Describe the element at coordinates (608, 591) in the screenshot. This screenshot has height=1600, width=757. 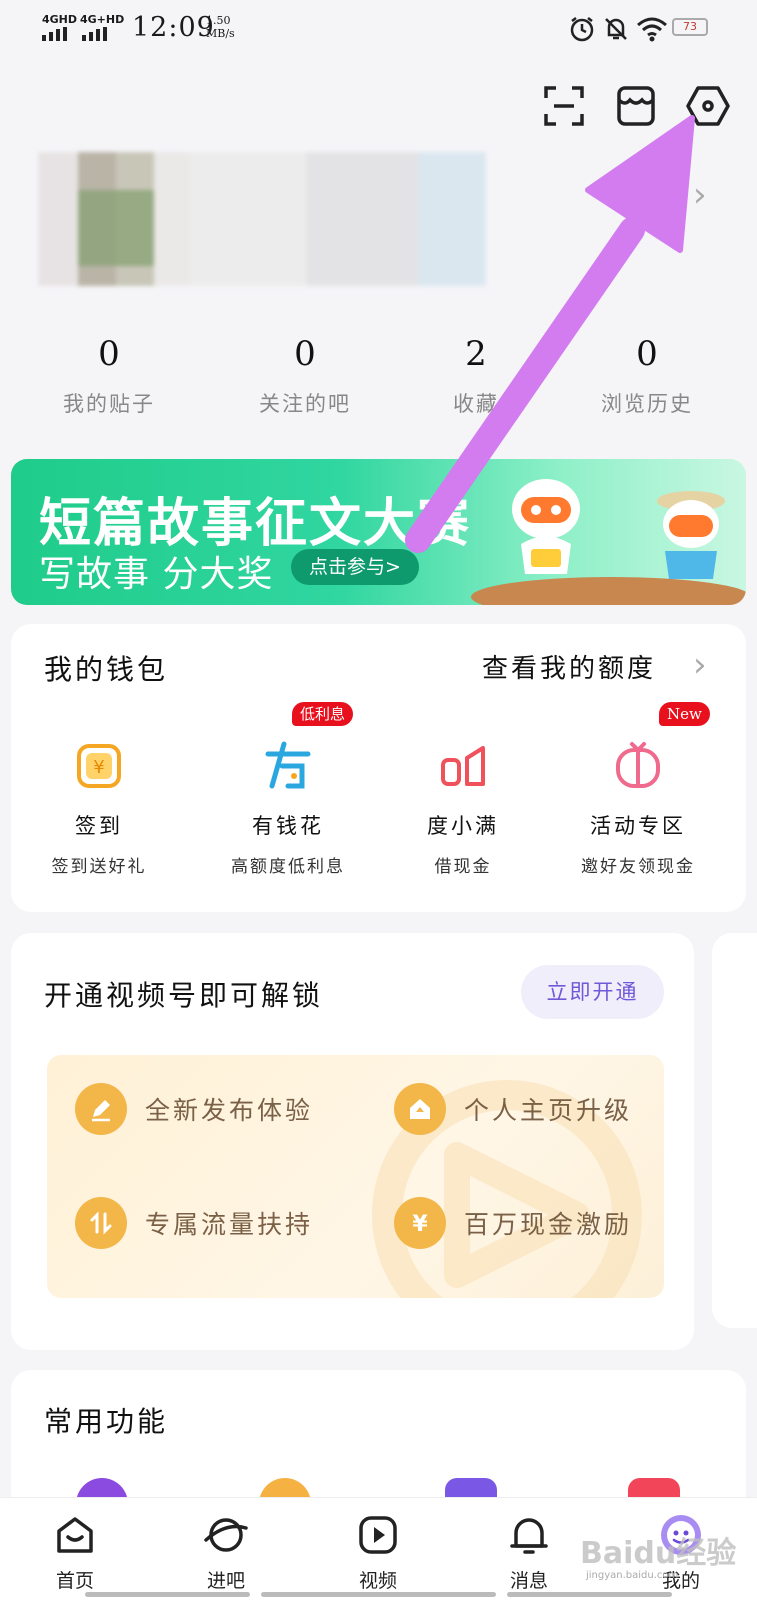
I see `banner-stage-decoration` at that location.